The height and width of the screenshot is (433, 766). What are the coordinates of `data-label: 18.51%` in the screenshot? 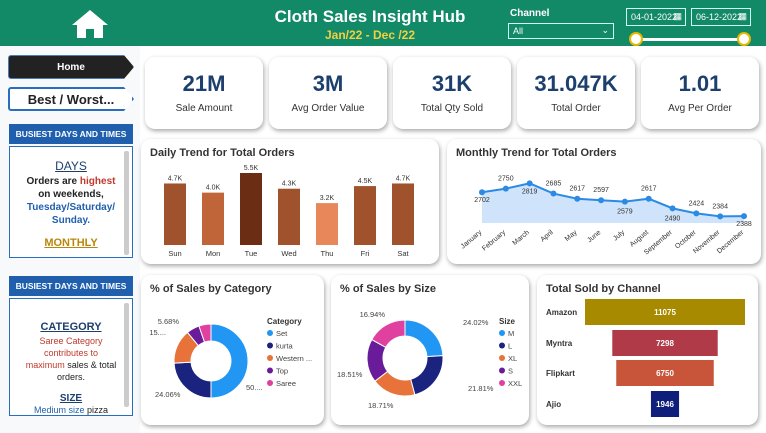 It's located at (350, 374).